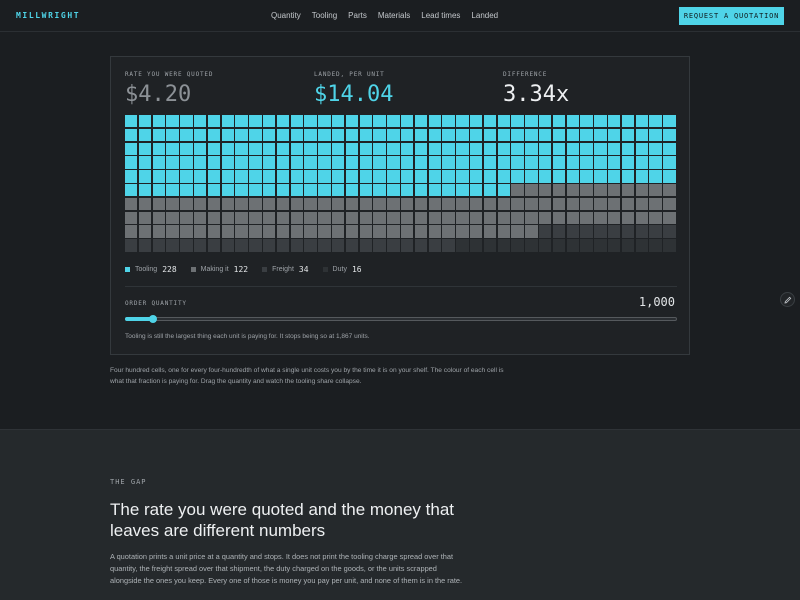 This screenshot has height=600, width=800. I want to click on edit-button, so click(787, 299).